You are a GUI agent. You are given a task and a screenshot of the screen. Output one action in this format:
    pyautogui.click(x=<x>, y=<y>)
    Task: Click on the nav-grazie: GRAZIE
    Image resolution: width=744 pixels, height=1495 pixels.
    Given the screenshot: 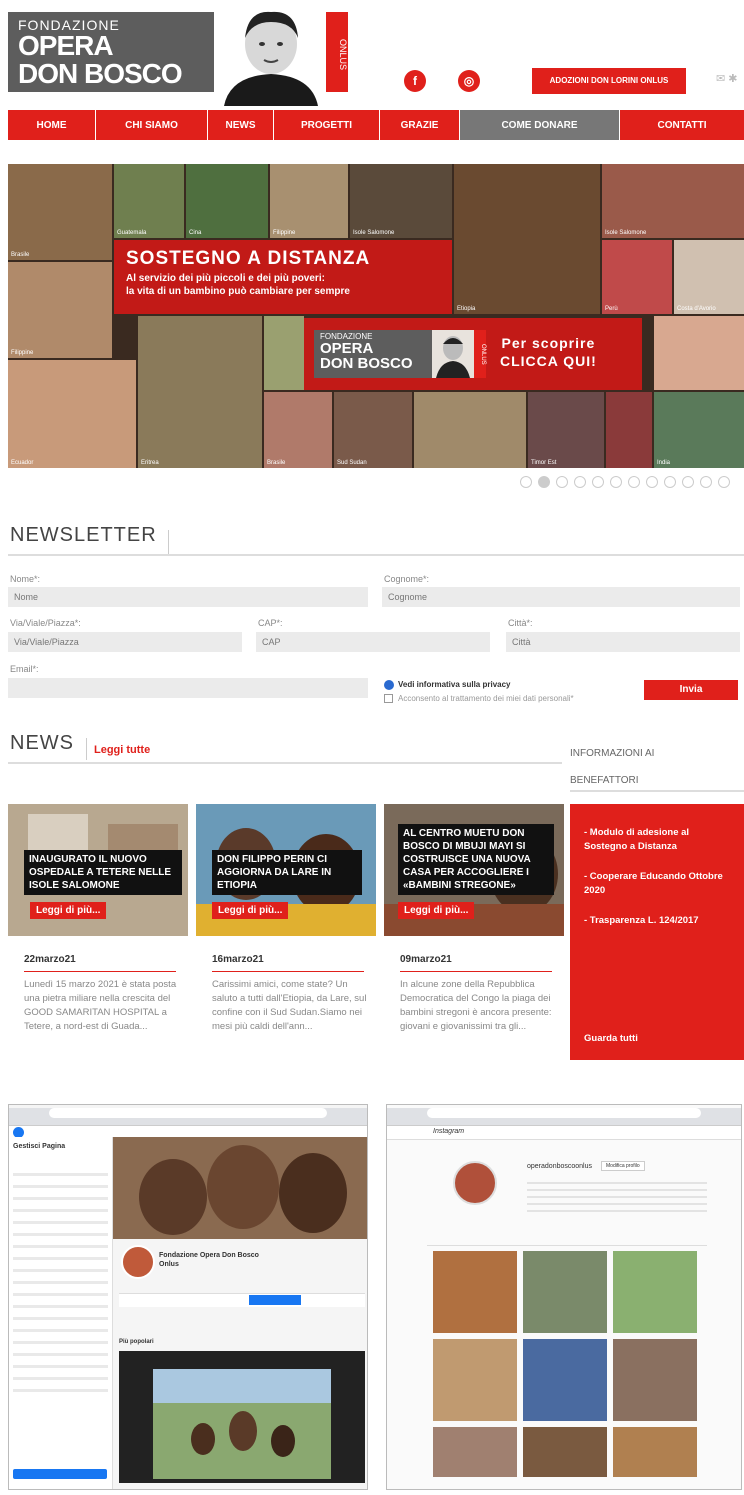 What is the action you would take?
    pyautogui.click(x=420, y=125)
    